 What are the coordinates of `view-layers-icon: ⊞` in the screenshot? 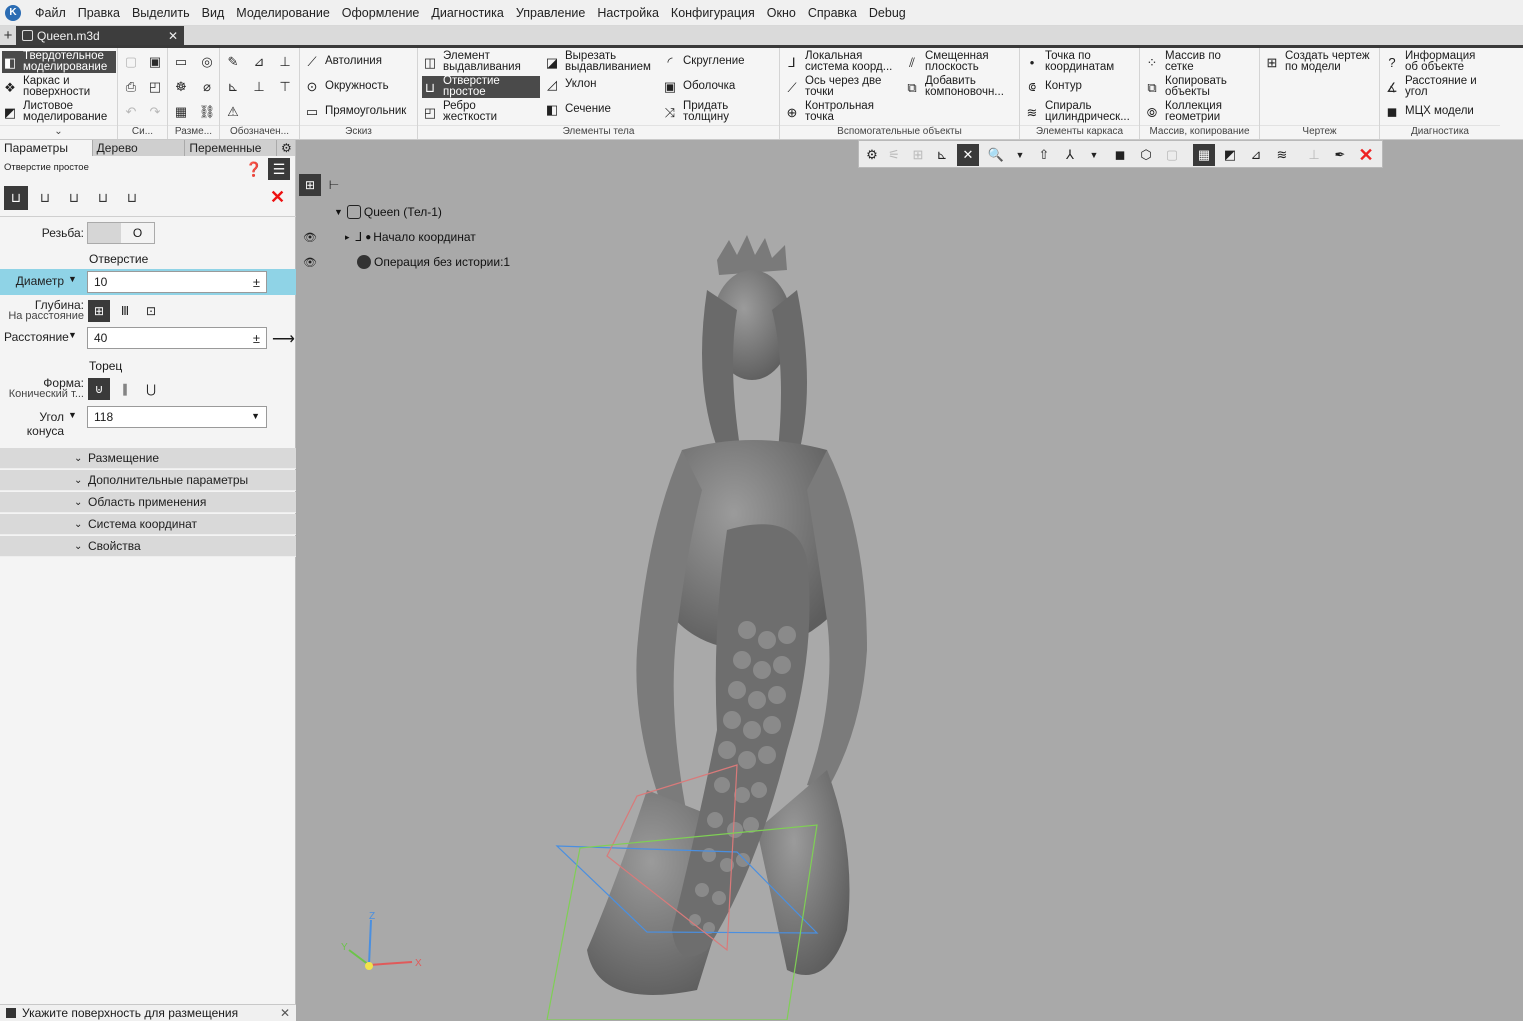 It's located at (918, 155).